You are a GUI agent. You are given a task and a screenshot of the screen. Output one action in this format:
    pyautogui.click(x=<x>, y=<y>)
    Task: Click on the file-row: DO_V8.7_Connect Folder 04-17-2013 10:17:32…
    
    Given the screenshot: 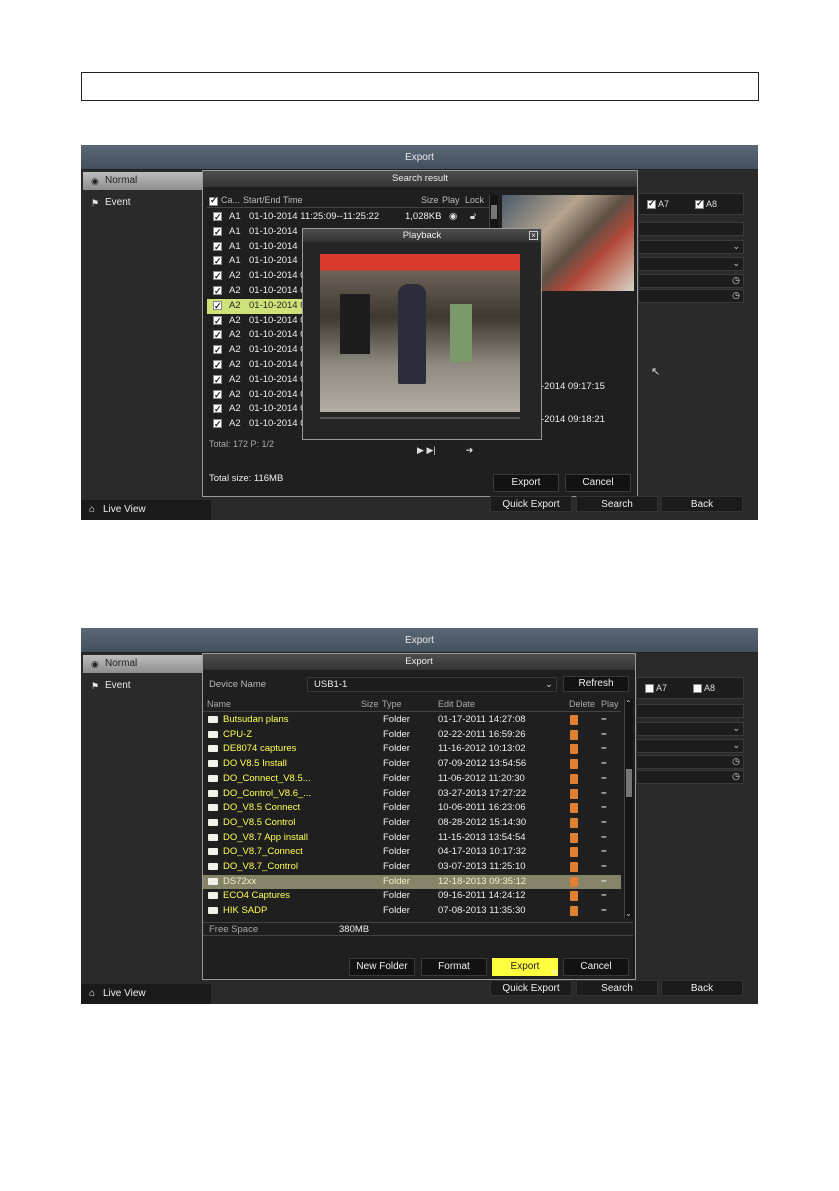 What is the action you would take?
    pyautogui.click(x=412, y=852)
    